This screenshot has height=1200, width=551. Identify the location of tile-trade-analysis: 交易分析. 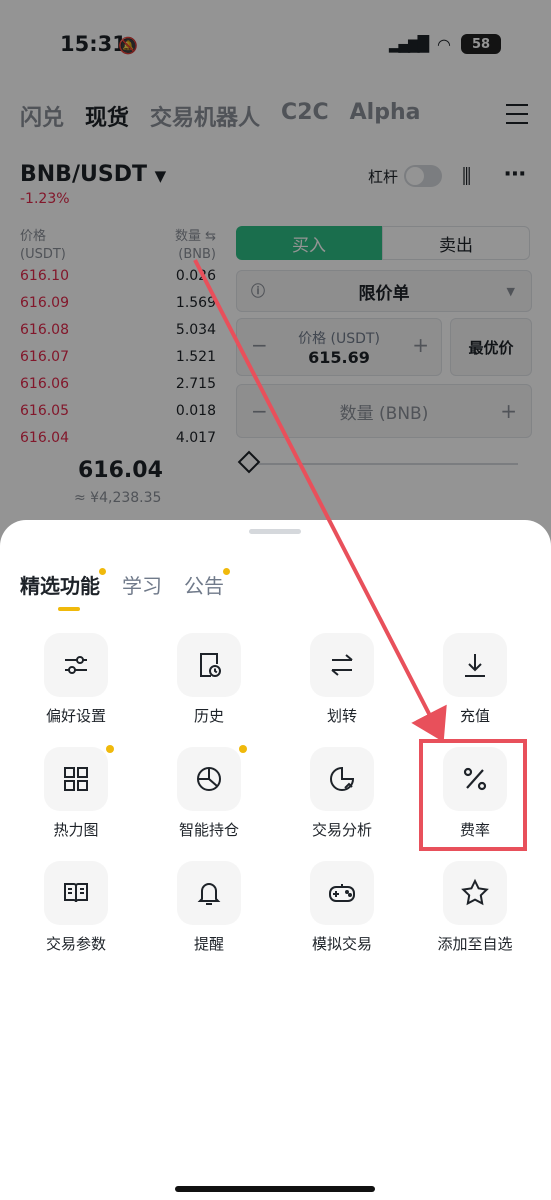
(342, 793).